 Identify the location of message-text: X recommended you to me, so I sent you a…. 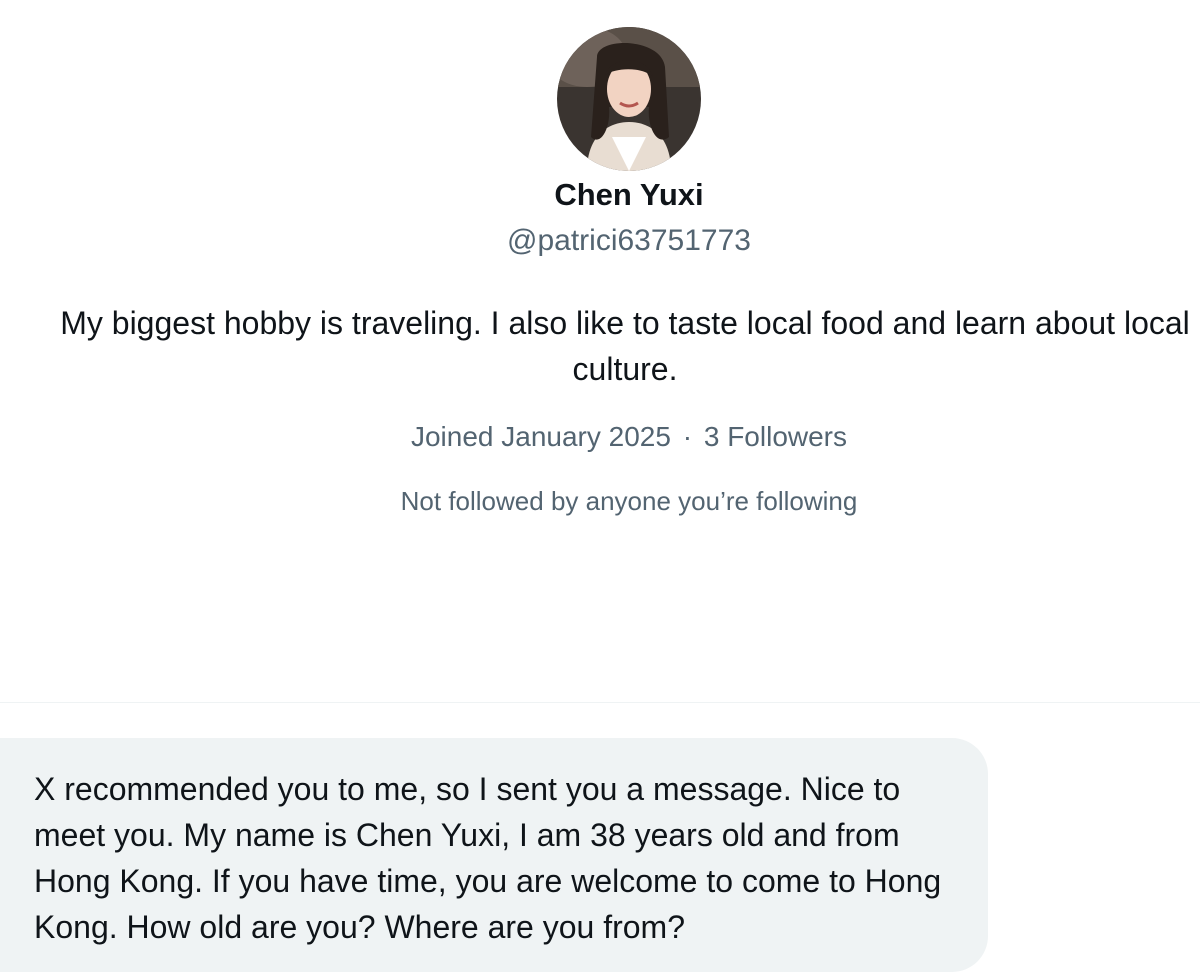
(488, 858).